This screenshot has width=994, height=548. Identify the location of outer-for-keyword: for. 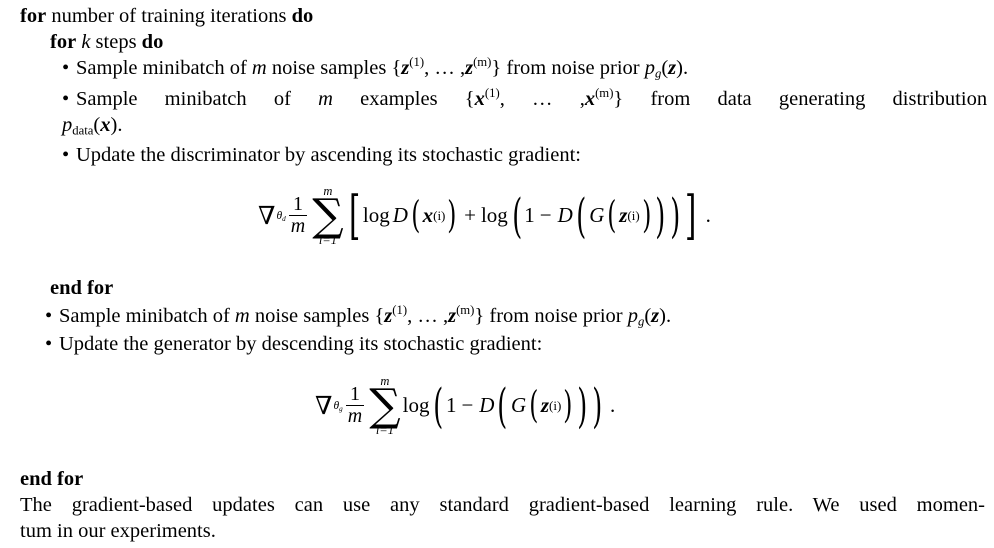
(33, 16).